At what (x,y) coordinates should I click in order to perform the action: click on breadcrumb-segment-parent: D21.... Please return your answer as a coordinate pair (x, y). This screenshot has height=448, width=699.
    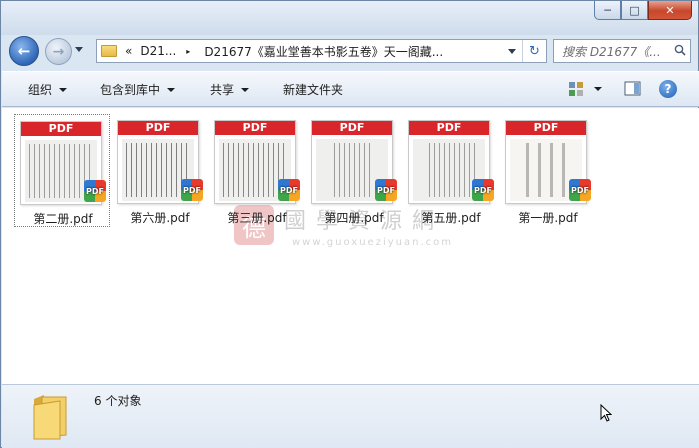
    Looking at the image, I should click on (158, 51).